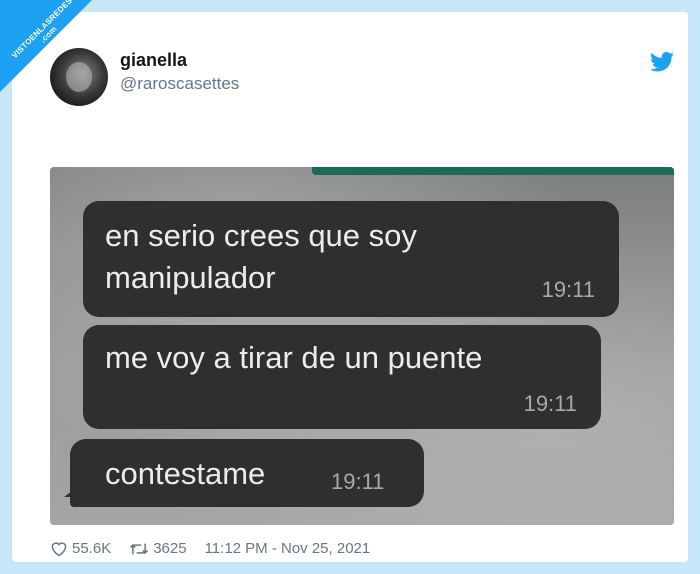  I want to click on like-button: 55.6K, so click(80, 548).